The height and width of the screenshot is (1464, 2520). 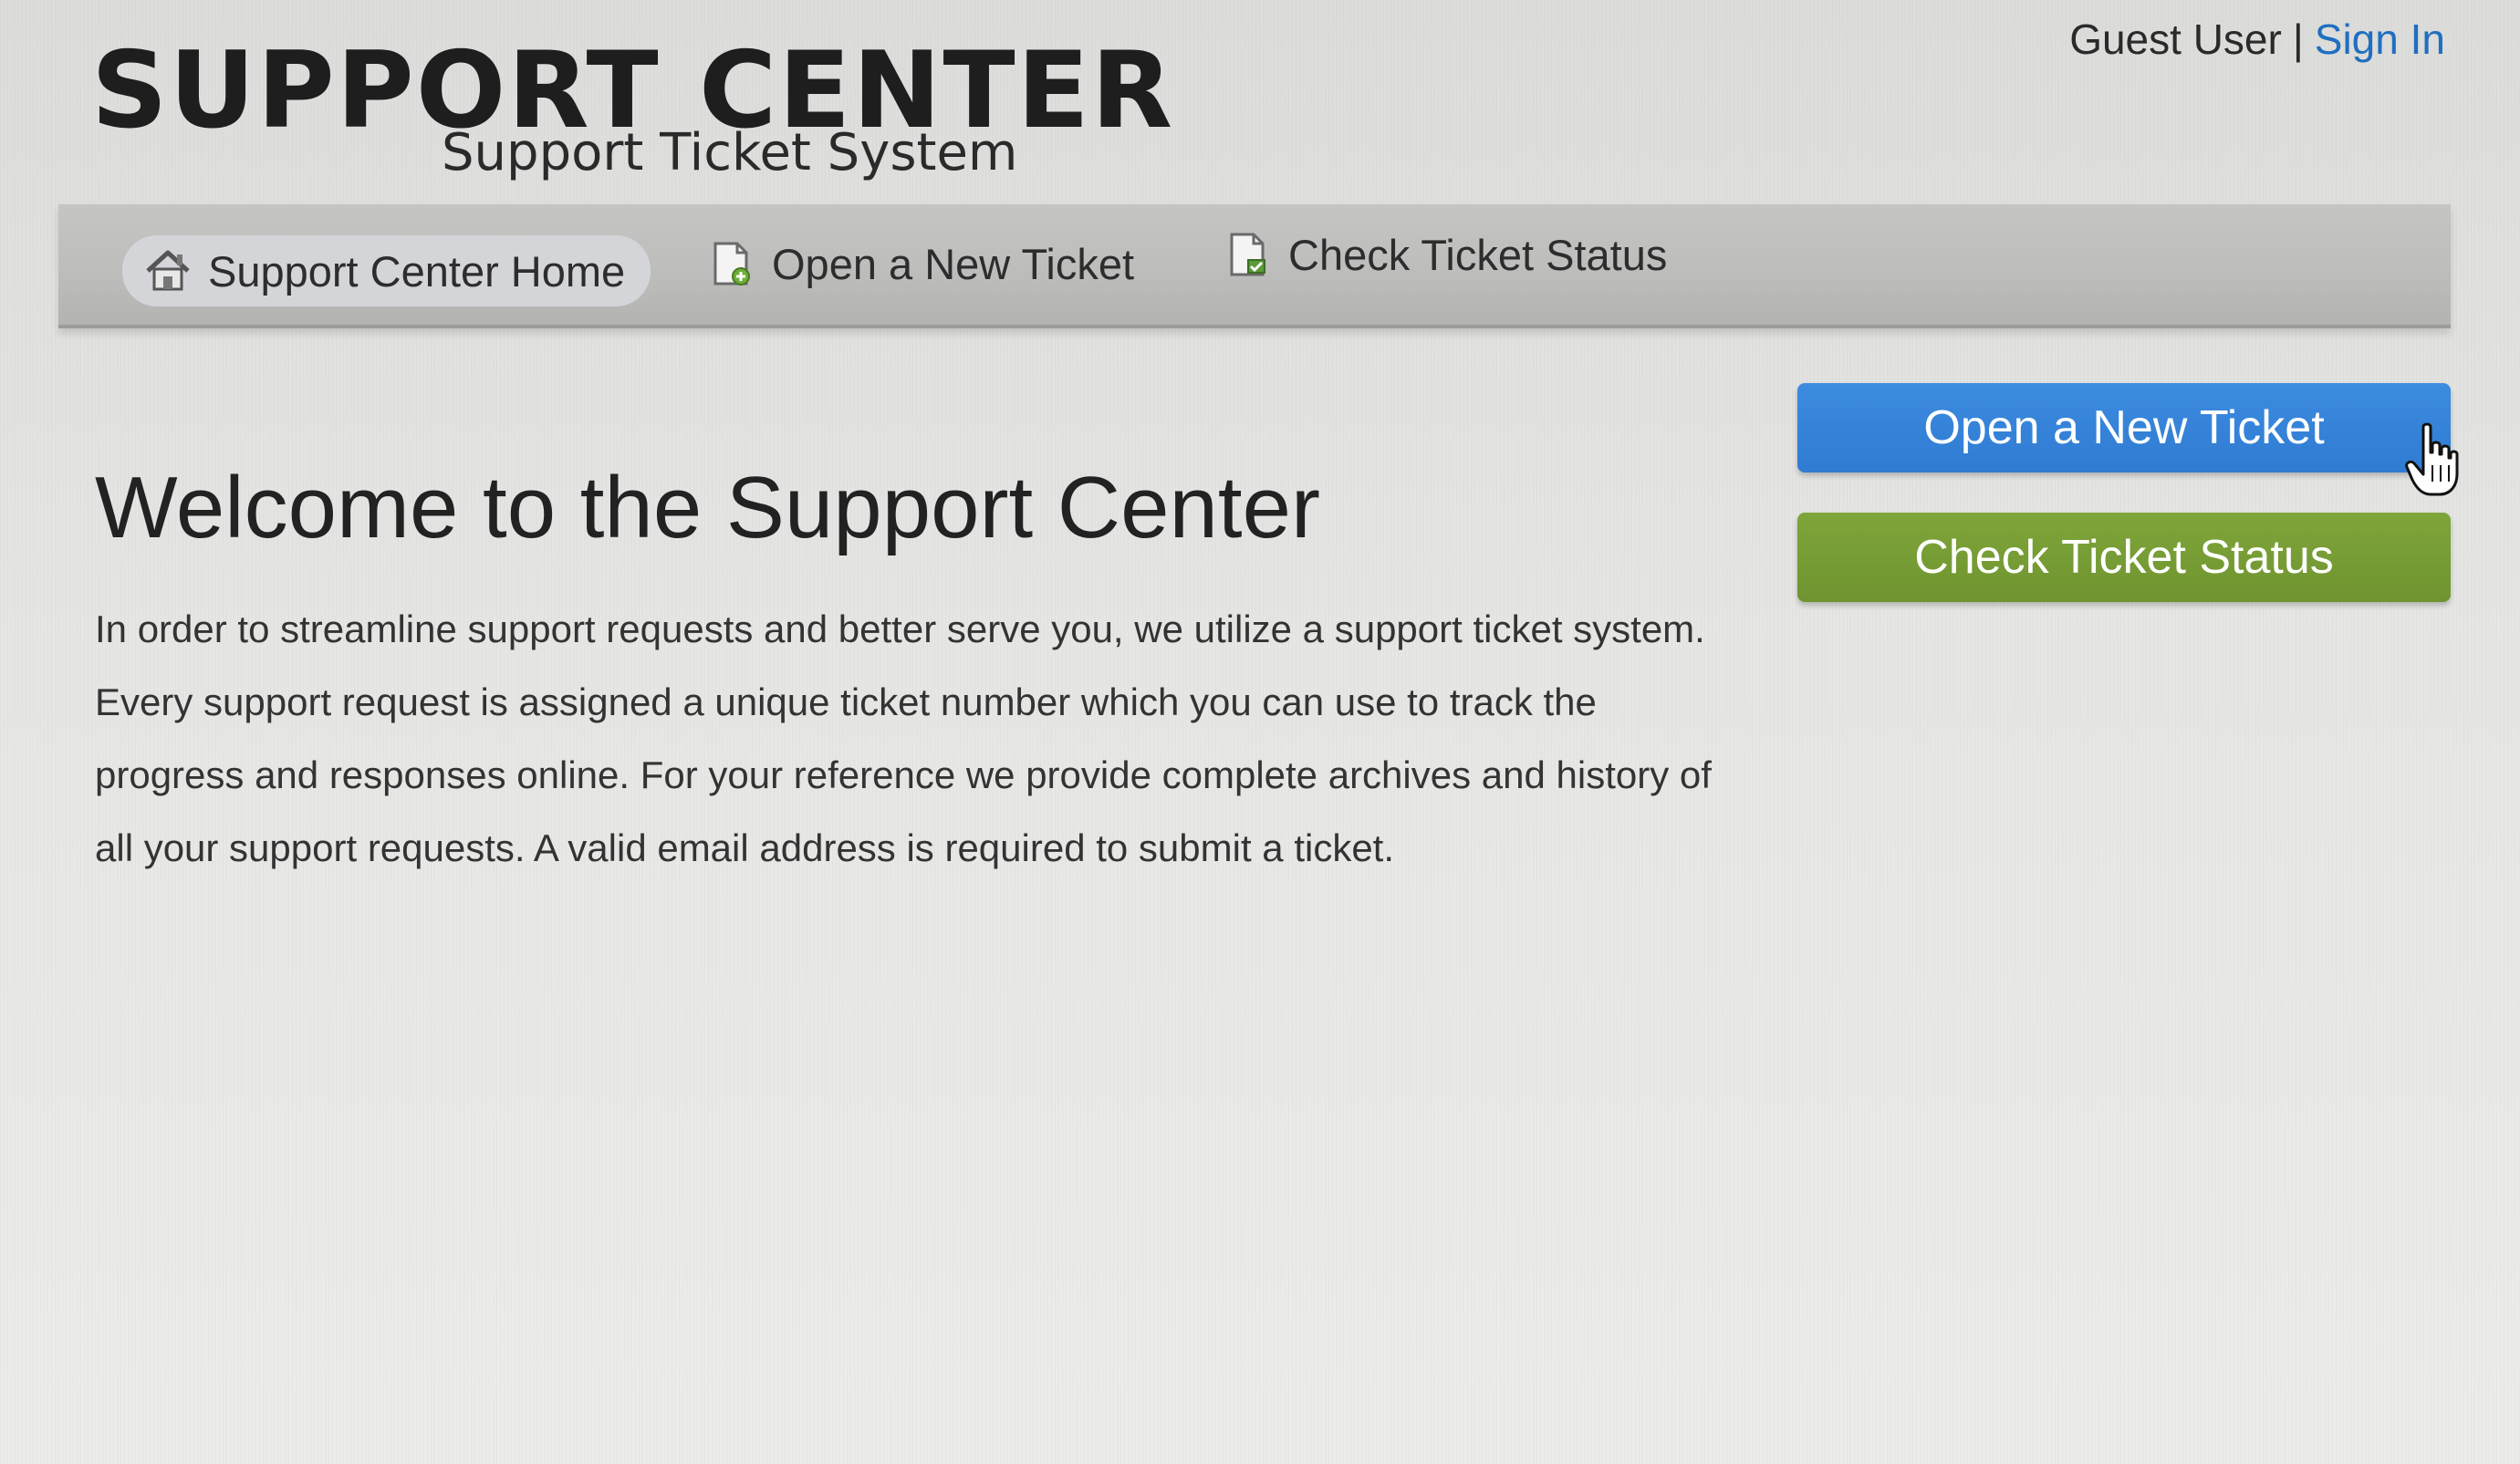 What do you see at coordinates (730, 152) in the screenshot?
I see `site-subtitle: Support Ticket System` at bounding box center [730, 152].